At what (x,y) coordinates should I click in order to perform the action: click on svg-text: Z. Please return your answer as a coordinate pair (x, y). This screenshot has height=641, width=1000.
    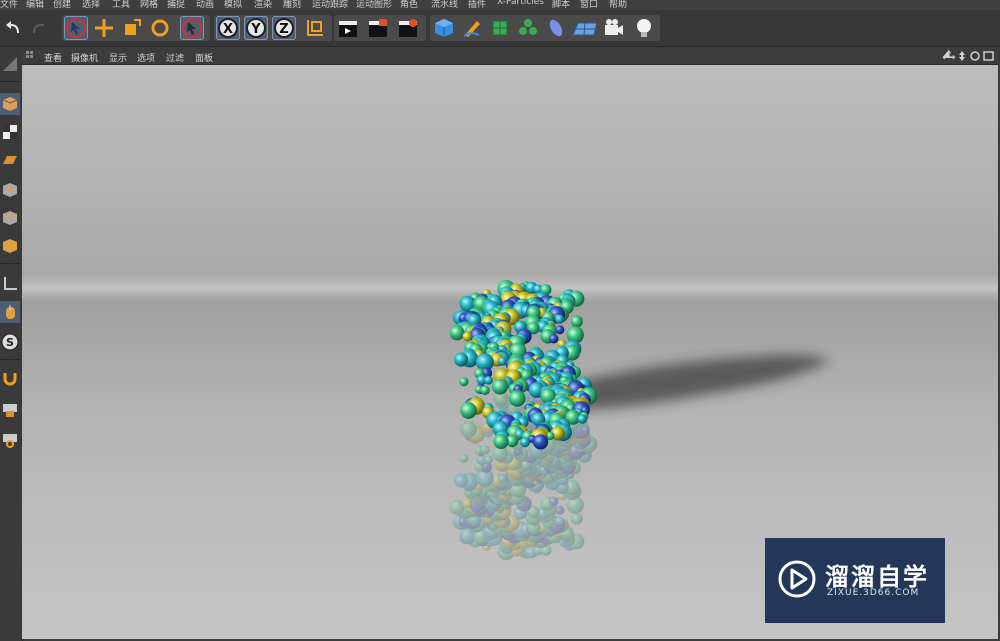
    Looking at the image, I should click on (283, 29).